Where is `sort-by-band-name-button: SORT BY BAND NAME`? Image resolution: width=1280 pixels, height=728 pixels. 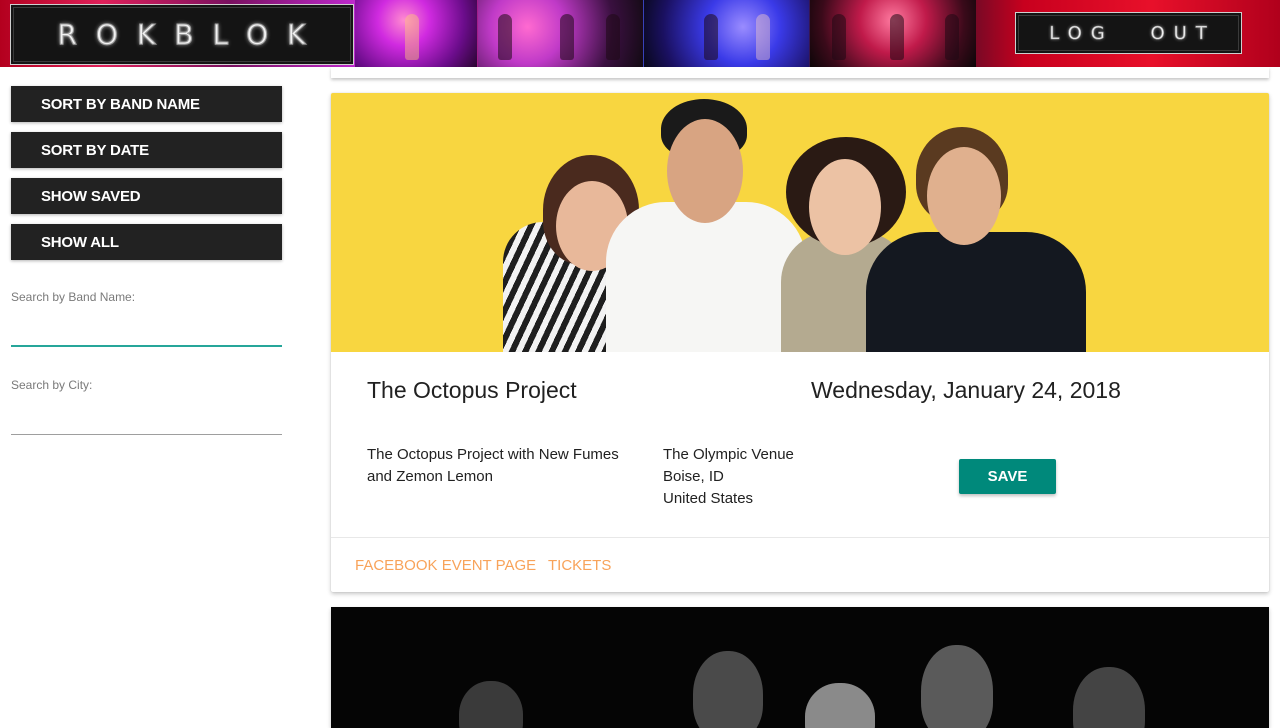 sort-by-band-name-button: SORT BY BAND NAME is located at coordinates (146, 104).